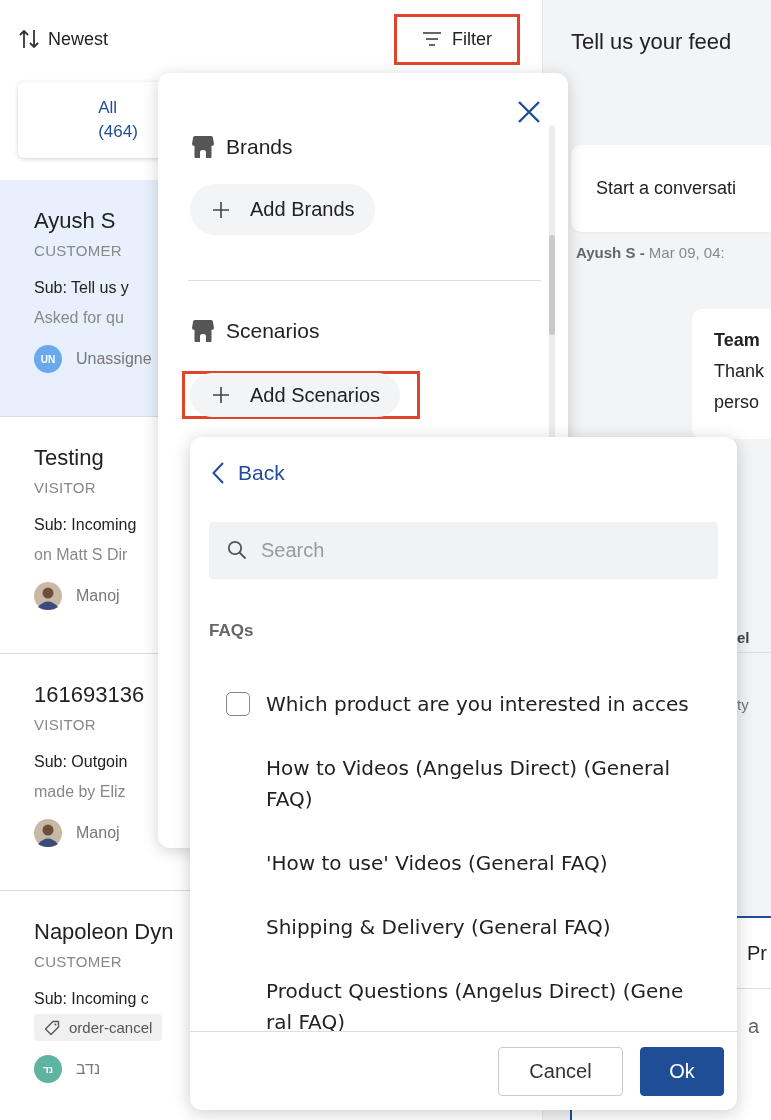 The image size is (771, 1120). Describe the element at coordinates (248, 473) in the screenshot. I see `back-button: Back` at that location.